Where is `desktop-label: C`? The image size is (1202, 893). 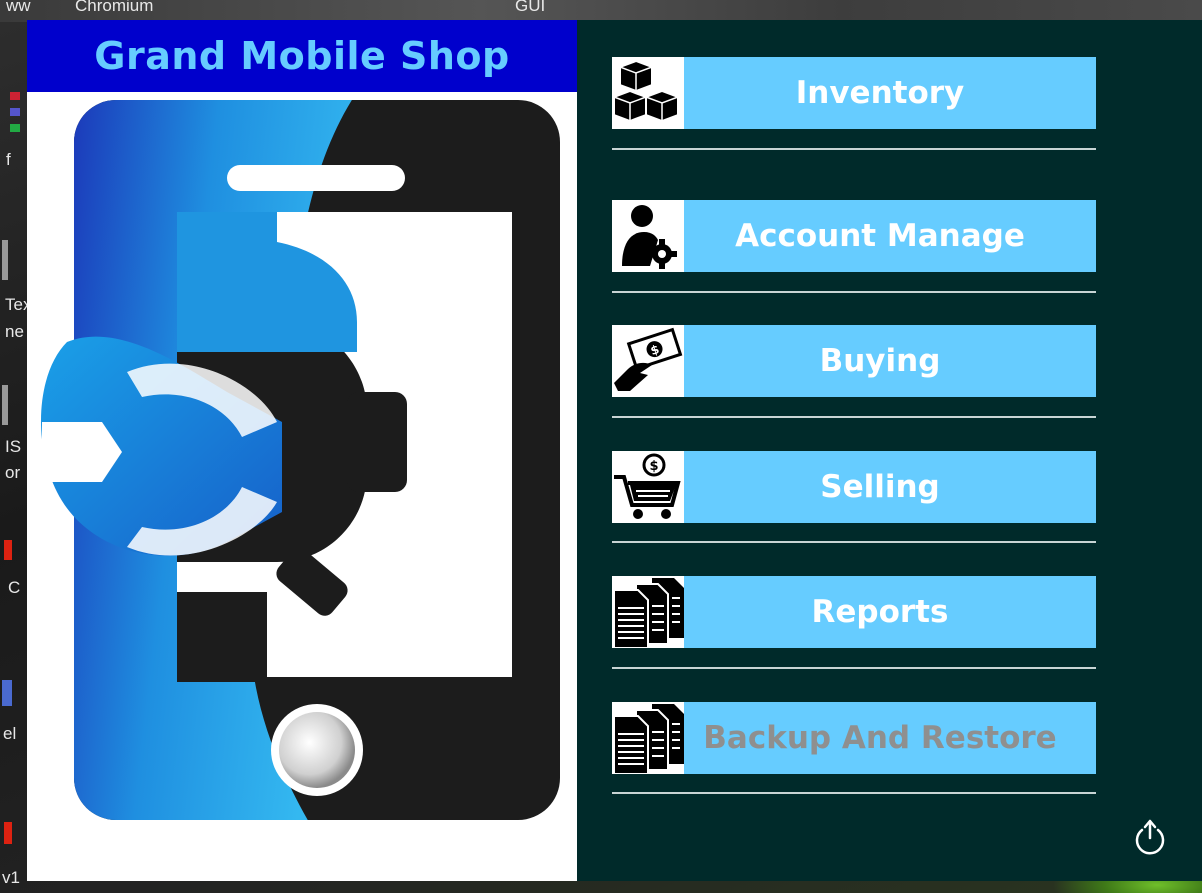
desktop-label: C is located at coordinates (14, 587).